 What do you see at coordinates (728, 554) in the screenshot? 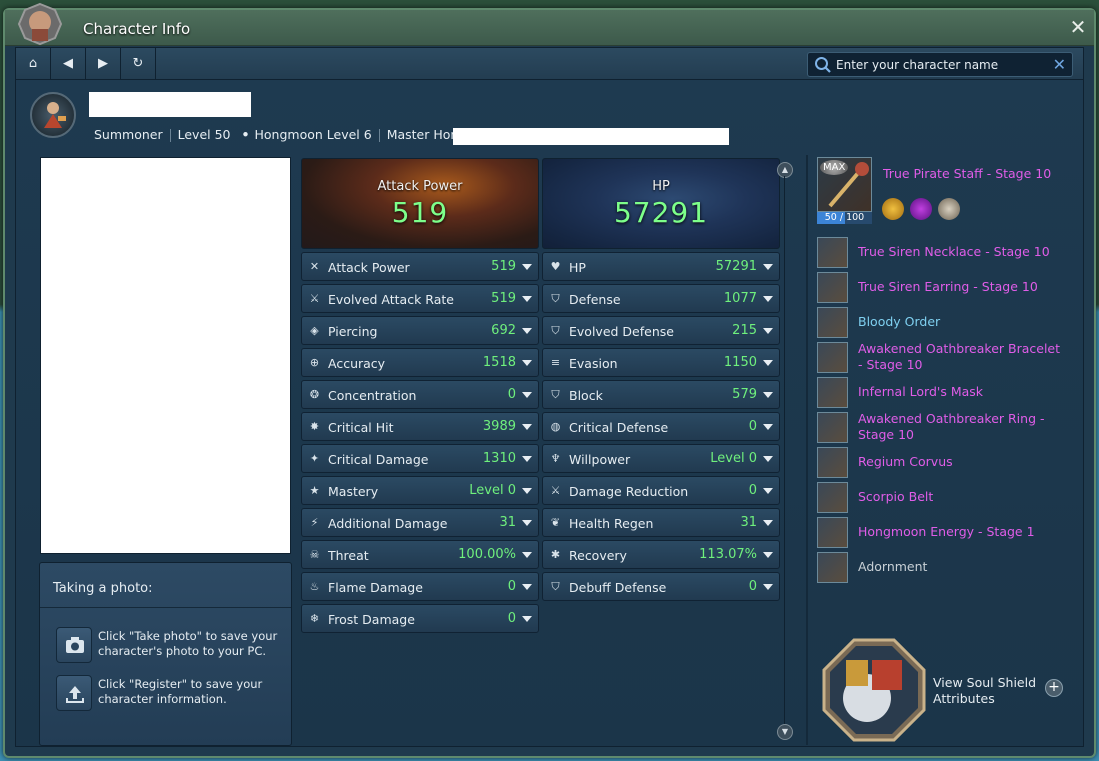
I see `stat-value: 113.07%` at bounding box center [728, 554].